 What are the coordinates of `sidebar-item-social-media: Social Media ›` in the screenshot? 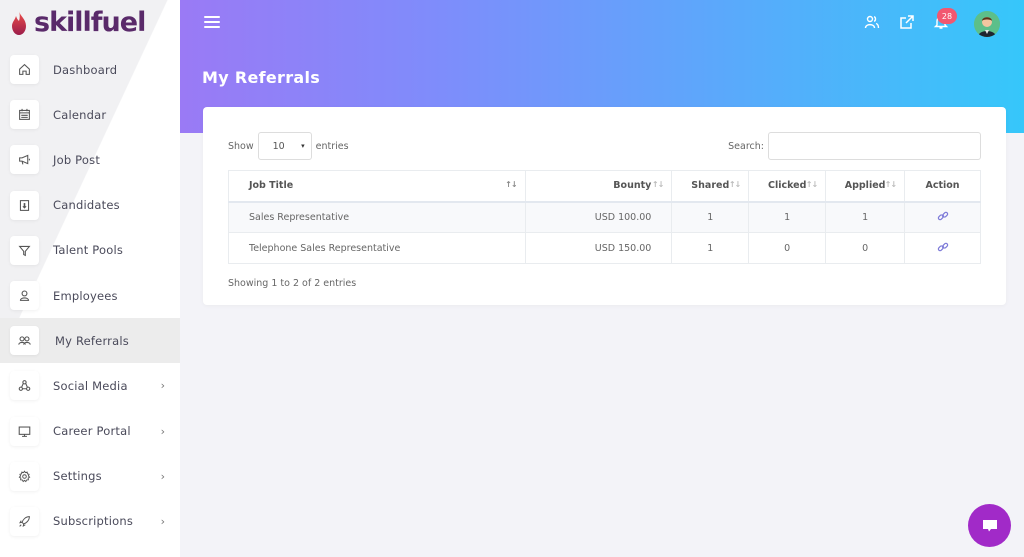 It's located at (90, 385).